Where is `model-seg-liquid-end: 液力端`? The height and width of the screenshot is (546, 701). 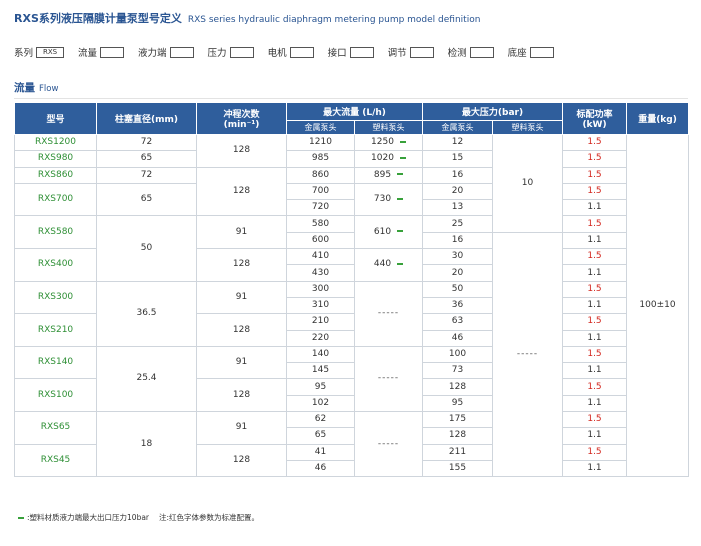 model-seg-liquid-end: 液力端 is located at coordinates (166, 52).